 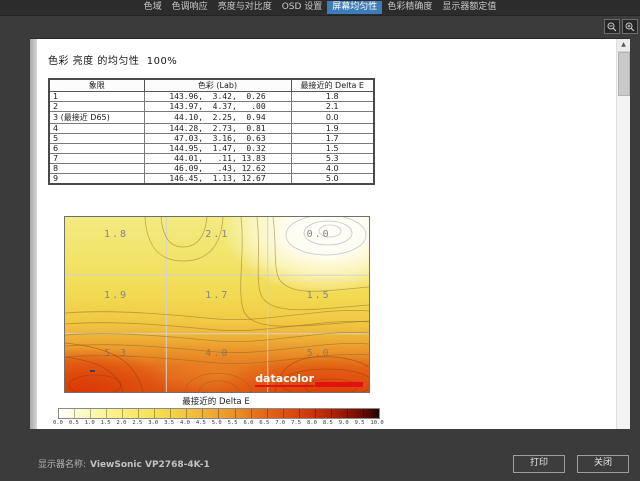 I want to click on map-value: 1.7, so click(x=217, y=295).